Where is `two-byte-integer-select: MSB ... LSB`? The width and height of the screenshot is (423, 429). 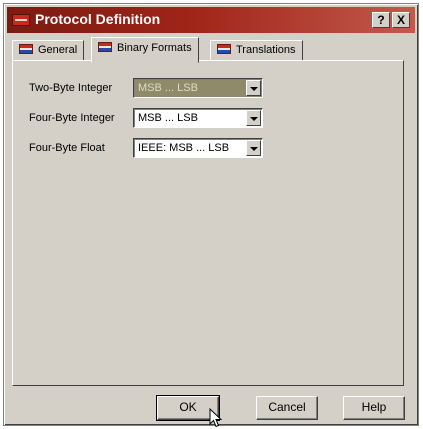 two-byte-integer-select: MSB ... LSB is located at coordinates (198, 88).